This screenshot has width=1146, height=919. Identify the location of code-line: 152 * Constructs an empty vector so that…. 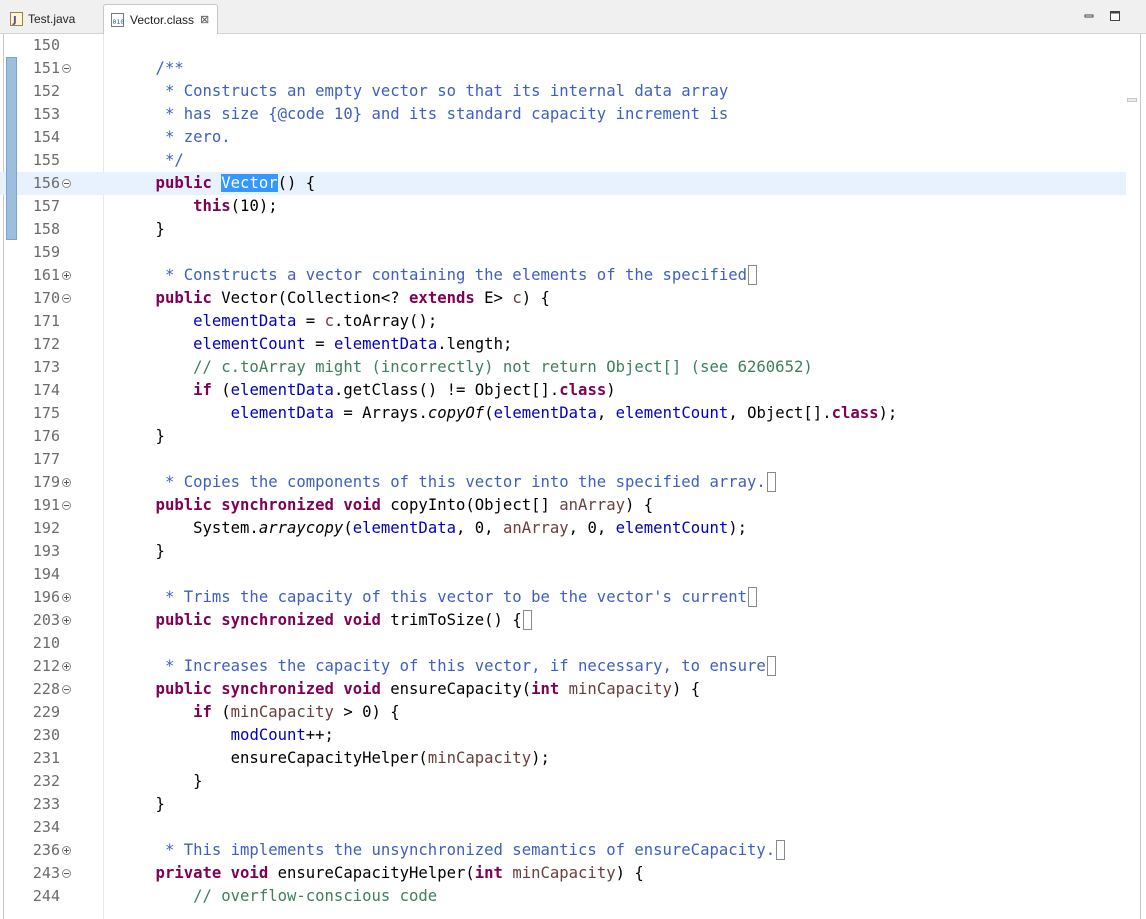
(563, 91).